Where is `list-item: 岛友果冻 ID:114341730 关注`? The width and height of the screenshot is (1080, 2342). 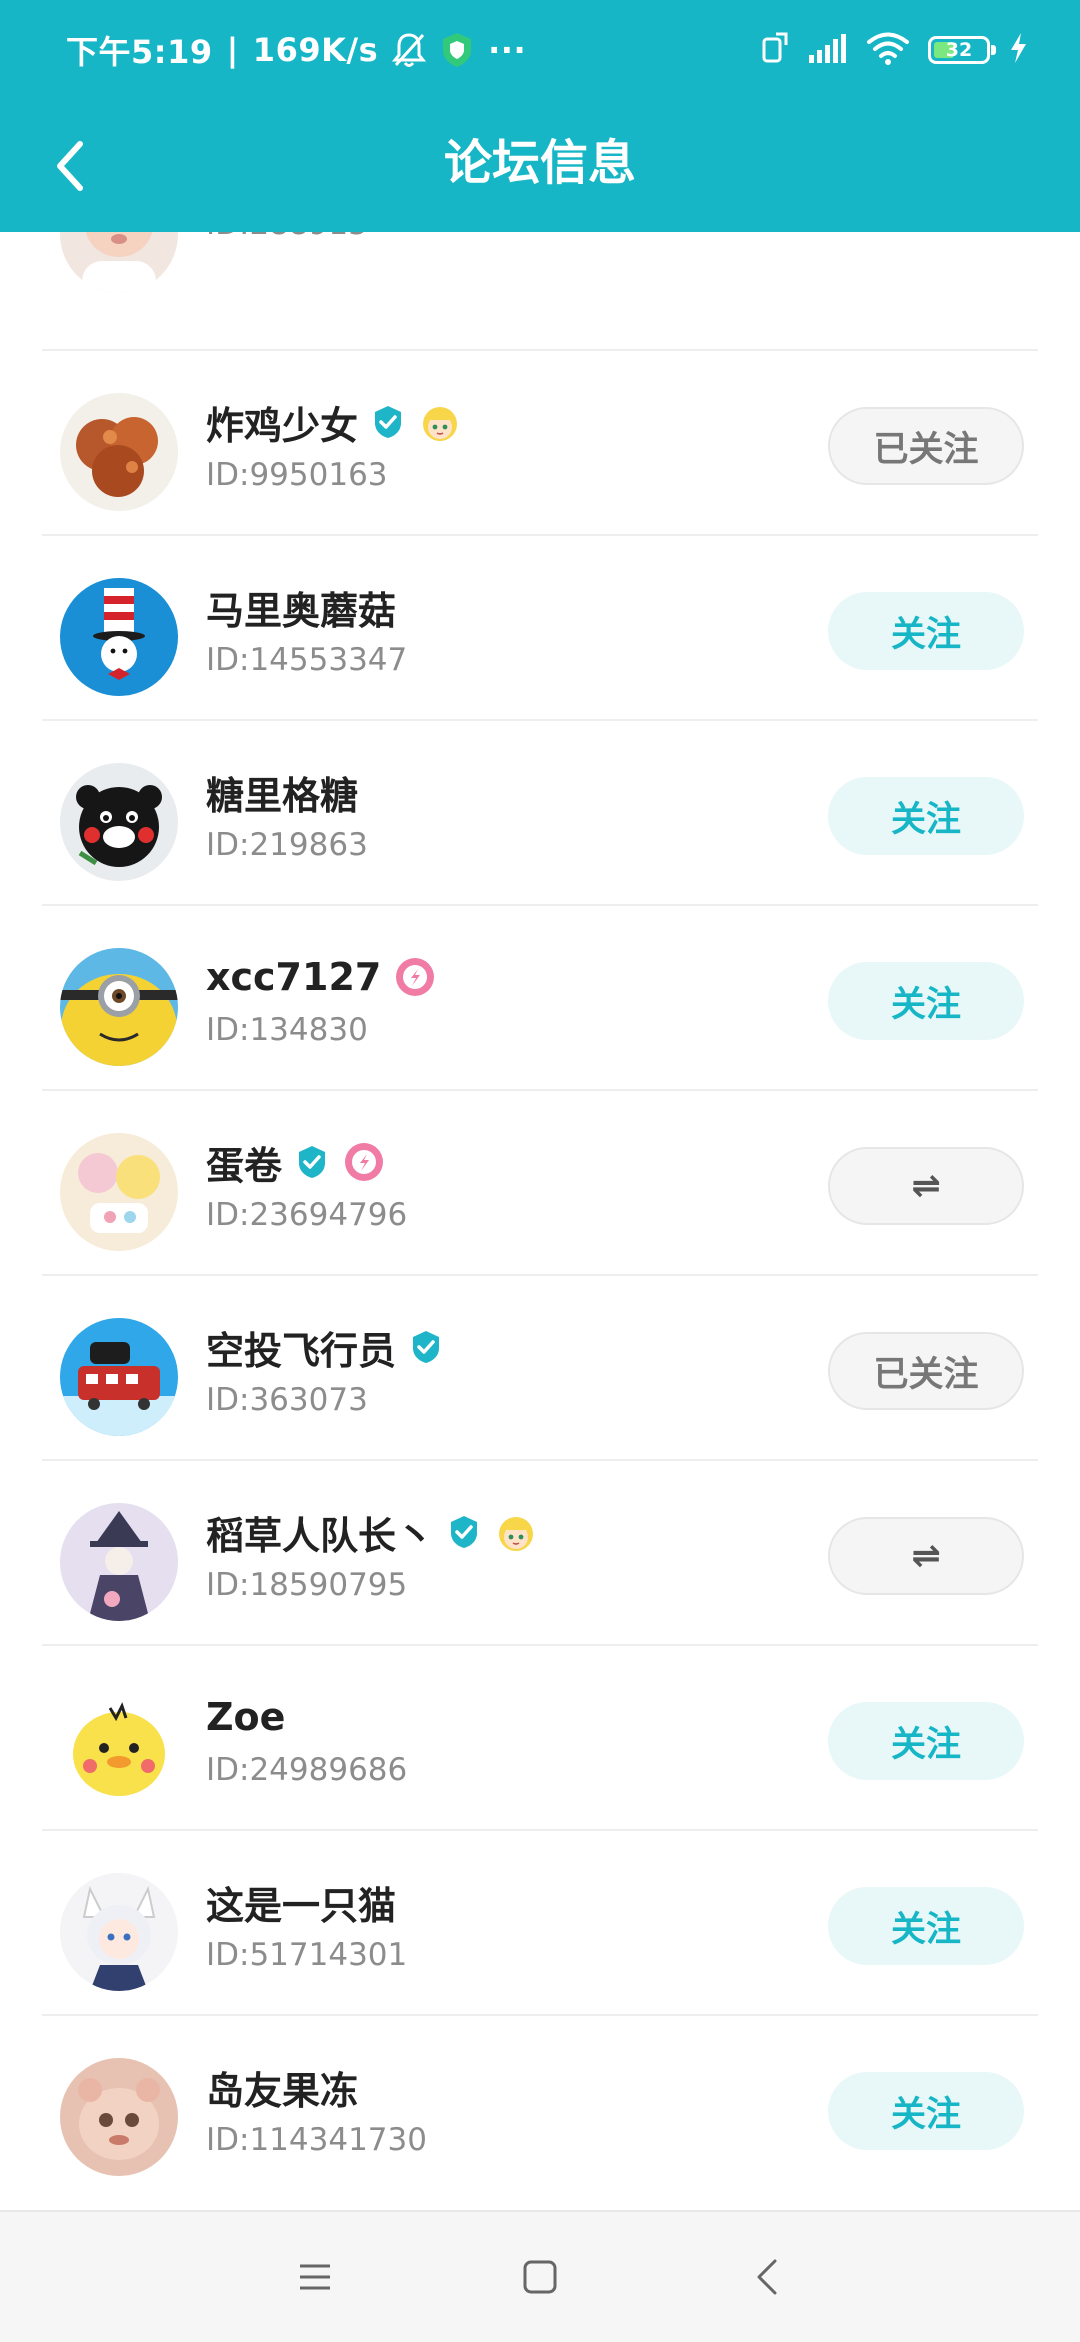 list-item: 岛友果冻 ID:114341730 关注 is located at coordinates (540, 2108).